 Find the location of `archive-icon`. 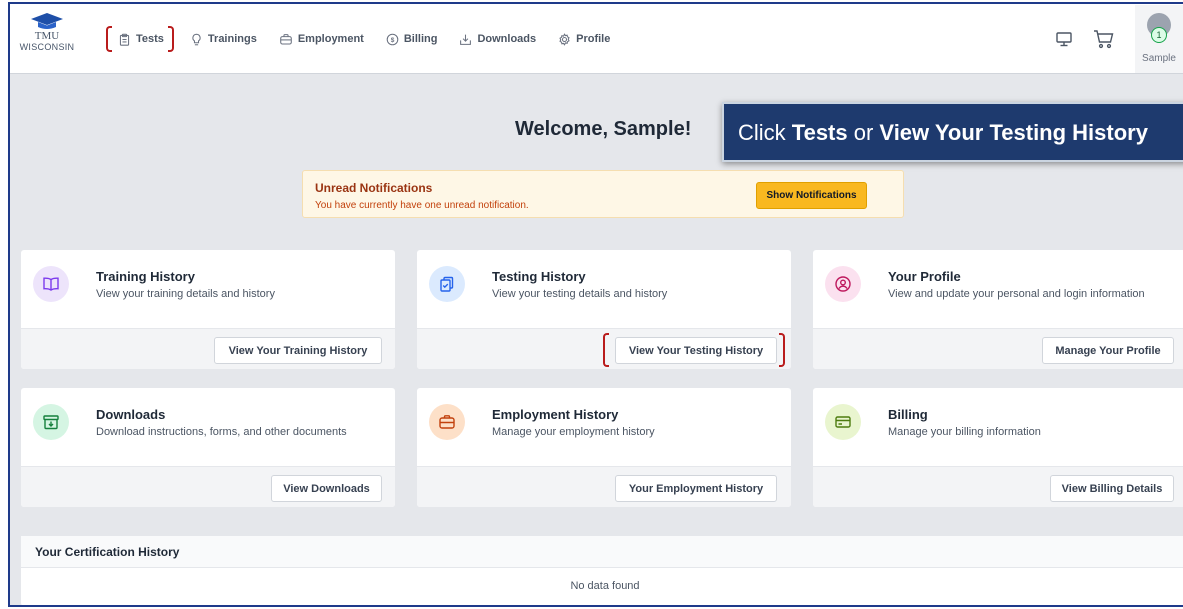

archive-icon is located at coordinates (51, 422).